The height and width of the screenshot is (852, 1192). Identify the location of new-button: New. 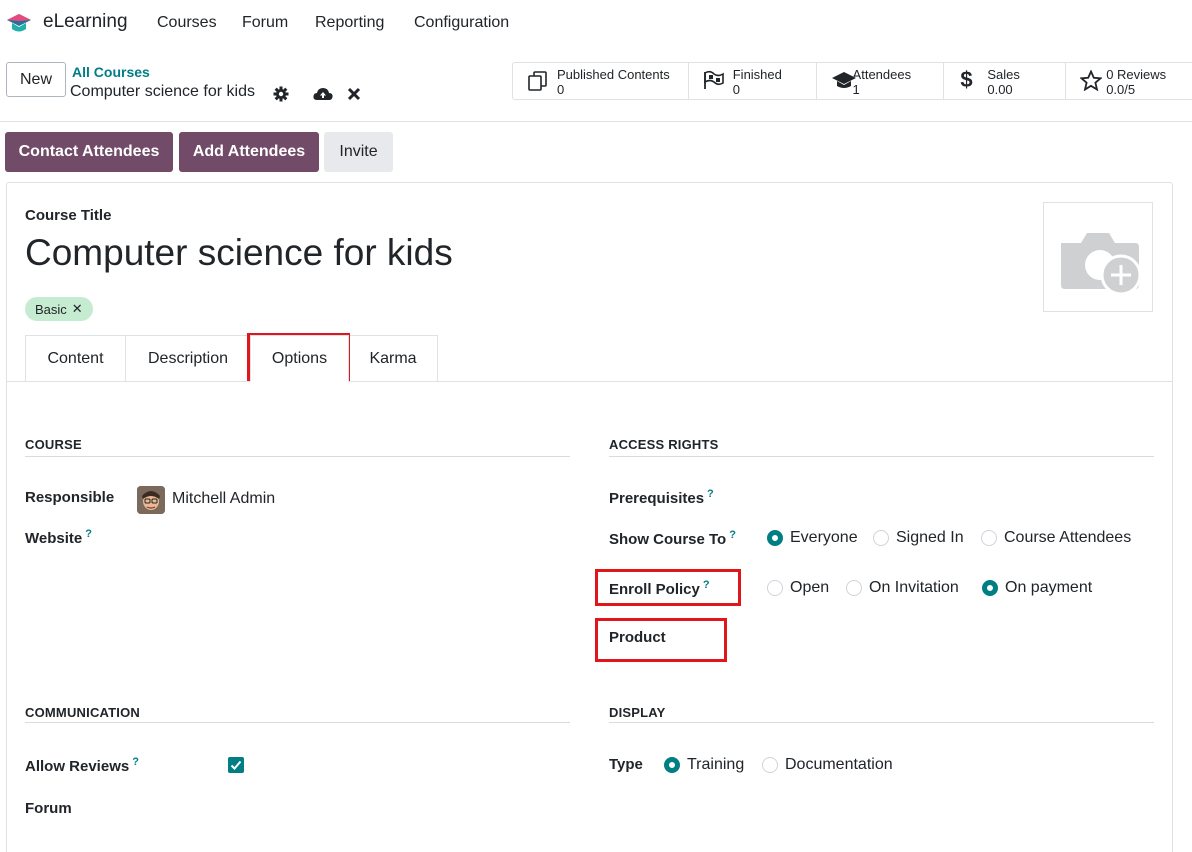
(36, 79).